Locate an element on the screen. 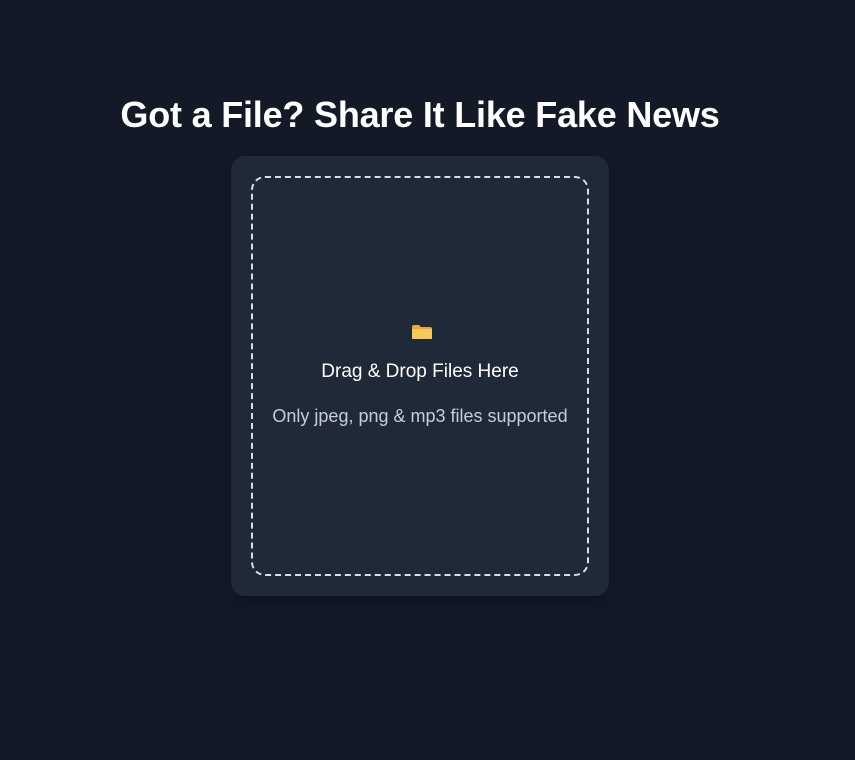 The image size is (855, 760). folder-icon is located at coordinates (422, 332).